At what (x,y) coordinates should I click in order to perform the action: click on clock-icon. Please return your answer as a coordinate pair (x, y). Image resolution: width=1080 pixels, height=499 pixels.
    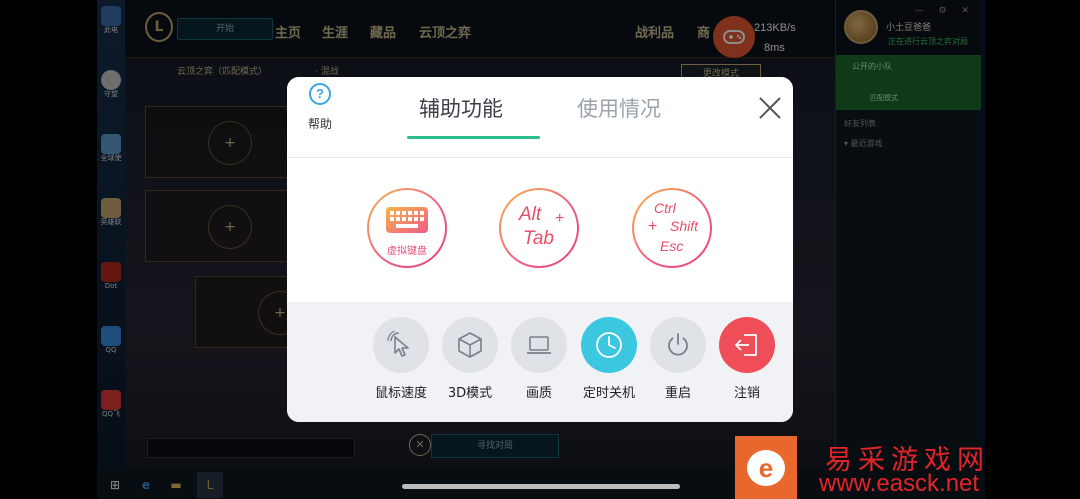
    Looking at the image, I should click on (609, 345).